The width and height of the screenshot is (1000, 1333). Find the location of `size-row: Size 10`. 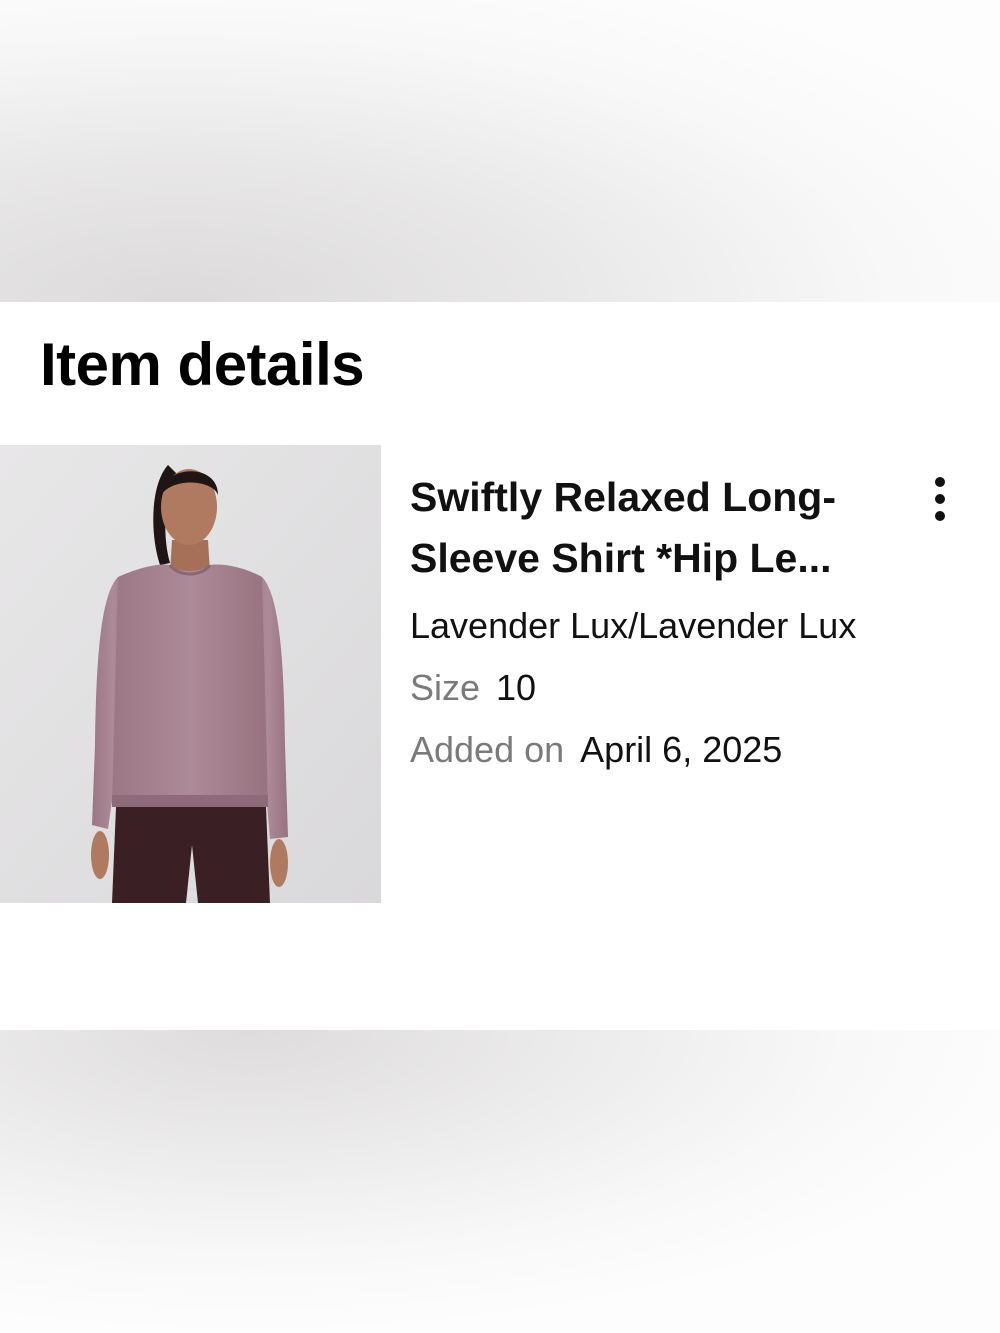

size-row: Size 10 is located at coordinates (660, 688).